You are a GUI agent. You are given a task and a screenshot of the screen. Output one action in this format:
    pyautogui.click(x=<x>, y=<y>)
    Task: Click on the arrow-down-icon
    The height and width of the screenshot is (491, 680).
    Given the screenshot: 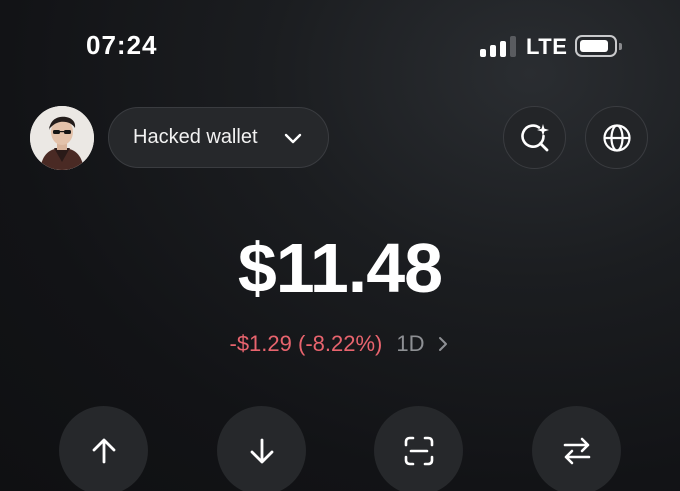 What is the action you would take?
    pyautogui.click(x=261, y=450)
    